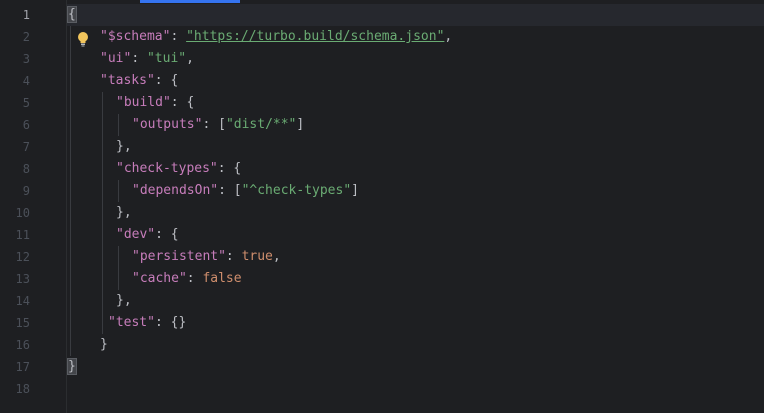  I want to click on json-key: "dev", so click(136, 234).